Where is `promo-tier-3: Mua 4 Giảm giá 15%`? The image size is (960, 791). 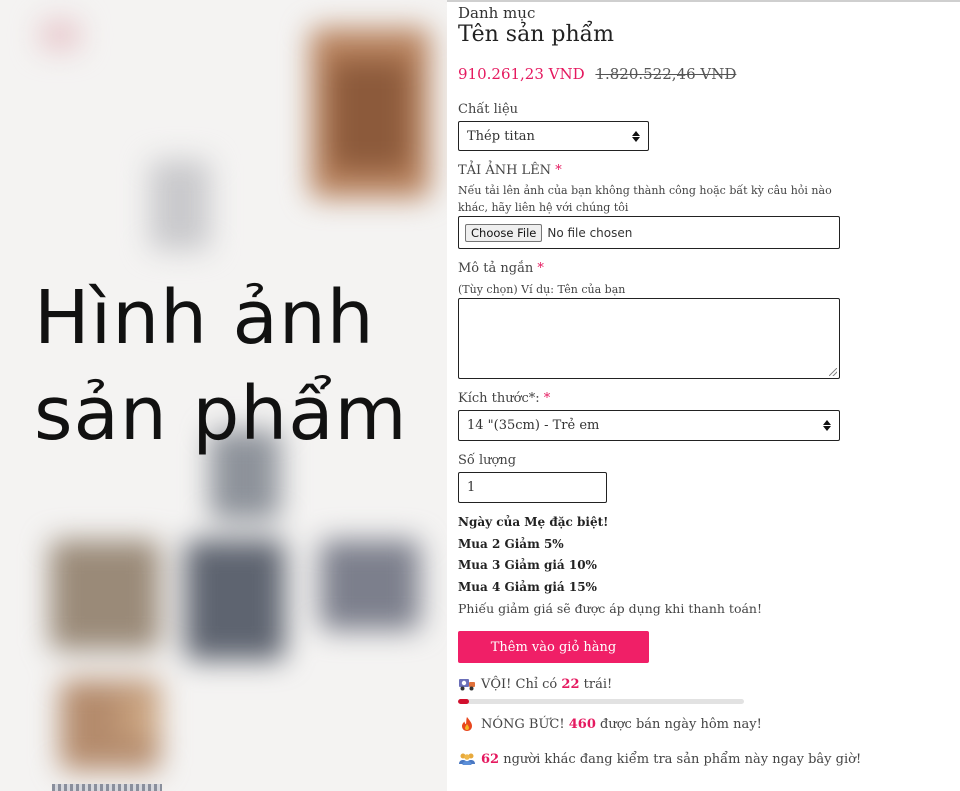 promo-tier-3: Mua 4 Giảm giá 15% is located at coordinates (527, 587).